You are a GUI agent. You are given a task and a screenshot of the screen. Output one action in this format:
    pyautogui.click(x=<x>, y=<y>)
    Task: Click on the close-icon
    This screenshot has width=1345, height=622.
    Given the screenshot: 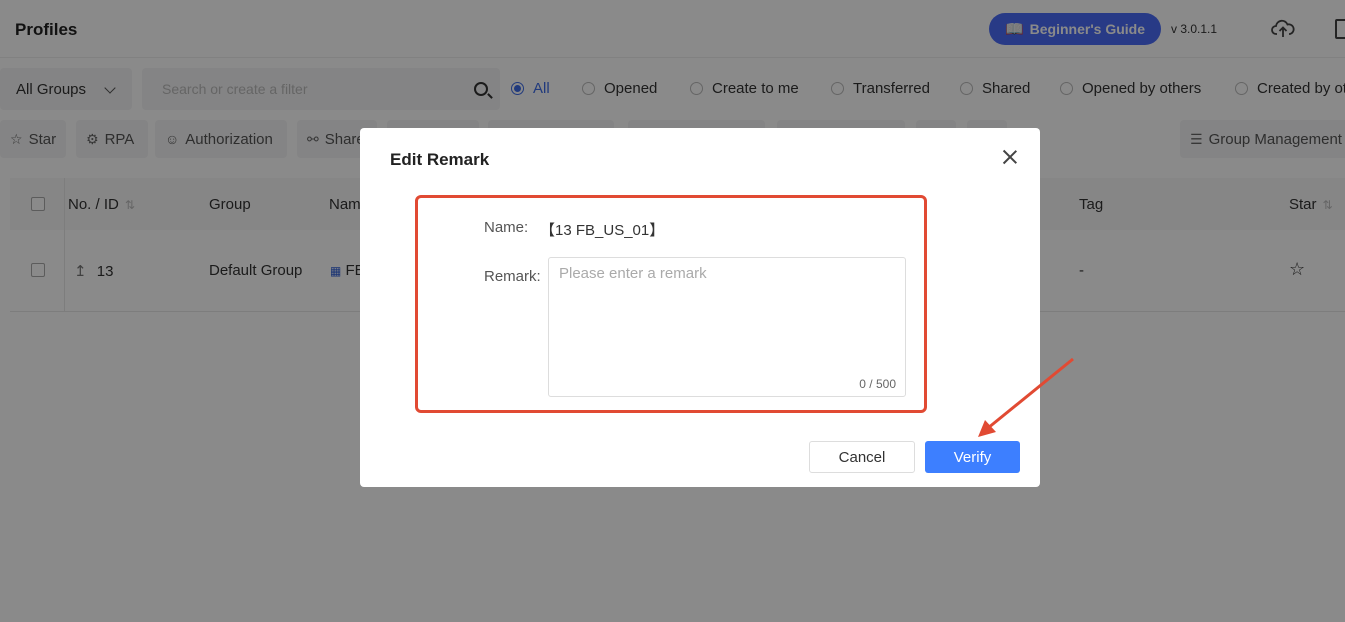 What is the action you would take?
    pyautogui.click(x=1010, y=157)
    